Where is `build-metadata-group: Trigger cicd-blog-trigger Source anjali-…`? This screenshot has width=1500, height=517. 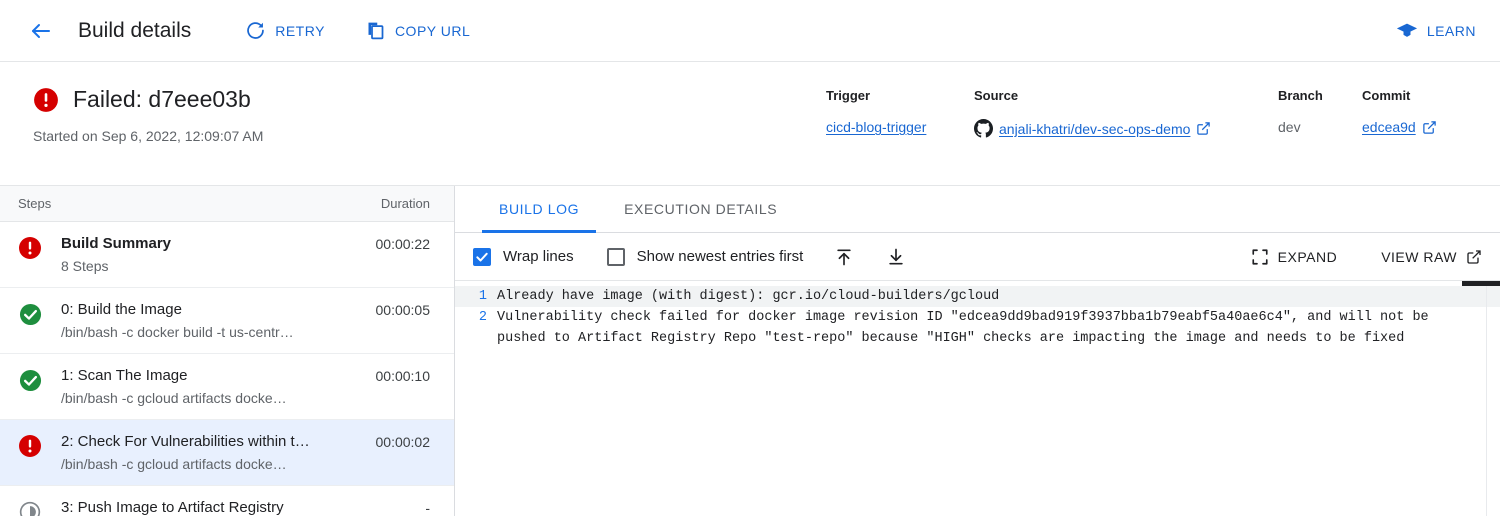 build-metadata-group: Trigger cicd-blog-trigger Source anjali-… is located at coordinates (1131, 113).